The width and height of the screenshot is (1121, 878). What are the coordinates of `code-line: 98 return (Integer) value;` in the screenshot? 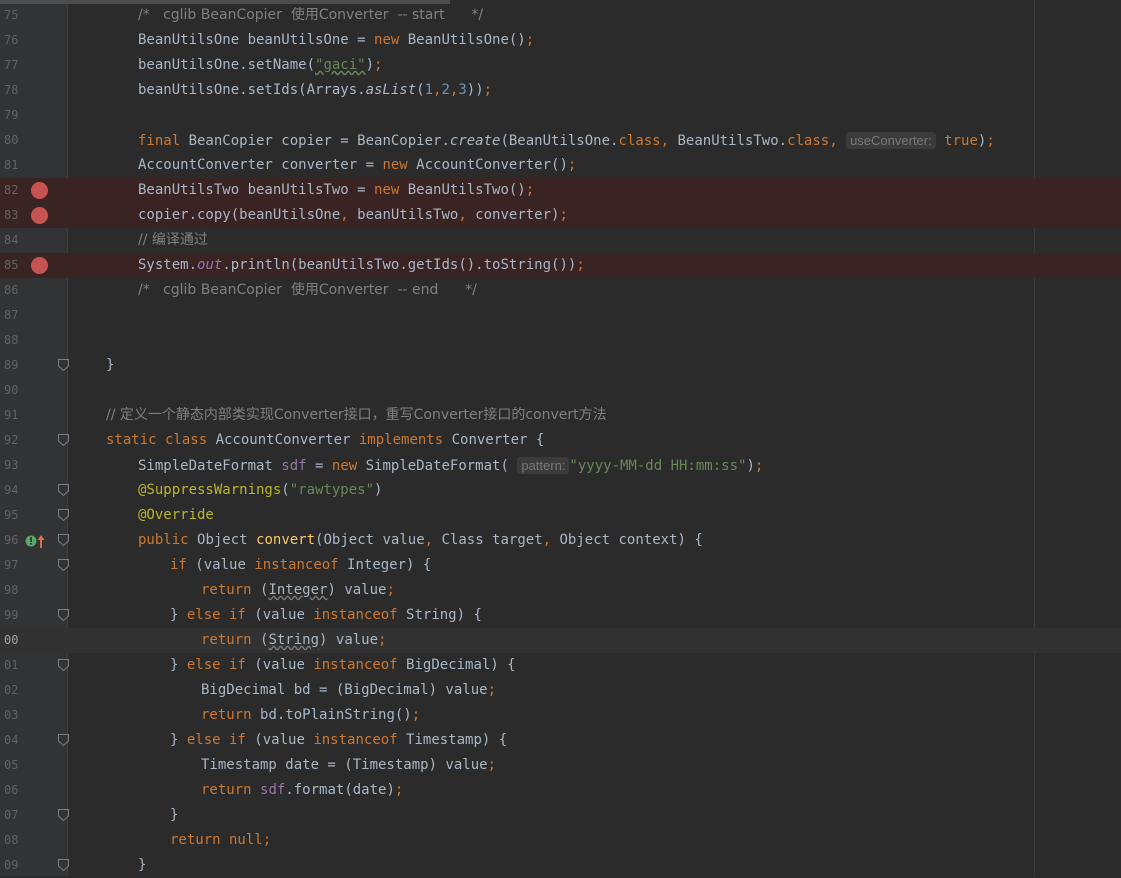 It's located at (560, 590).